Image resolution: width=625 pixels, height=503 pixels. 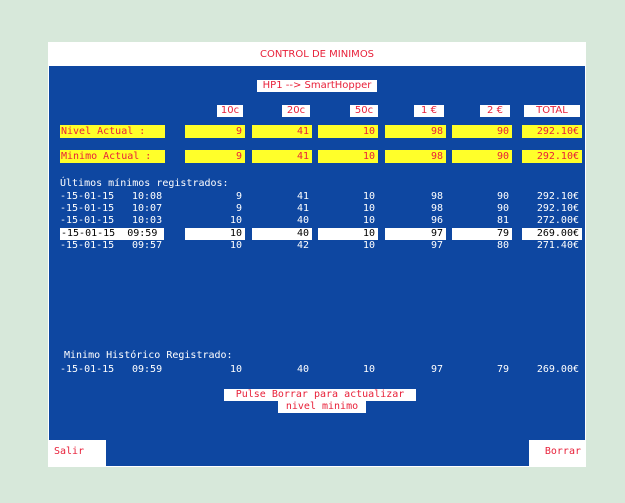 I want to click on nivel-actual-20c: 41, so click(x=282, y=131).